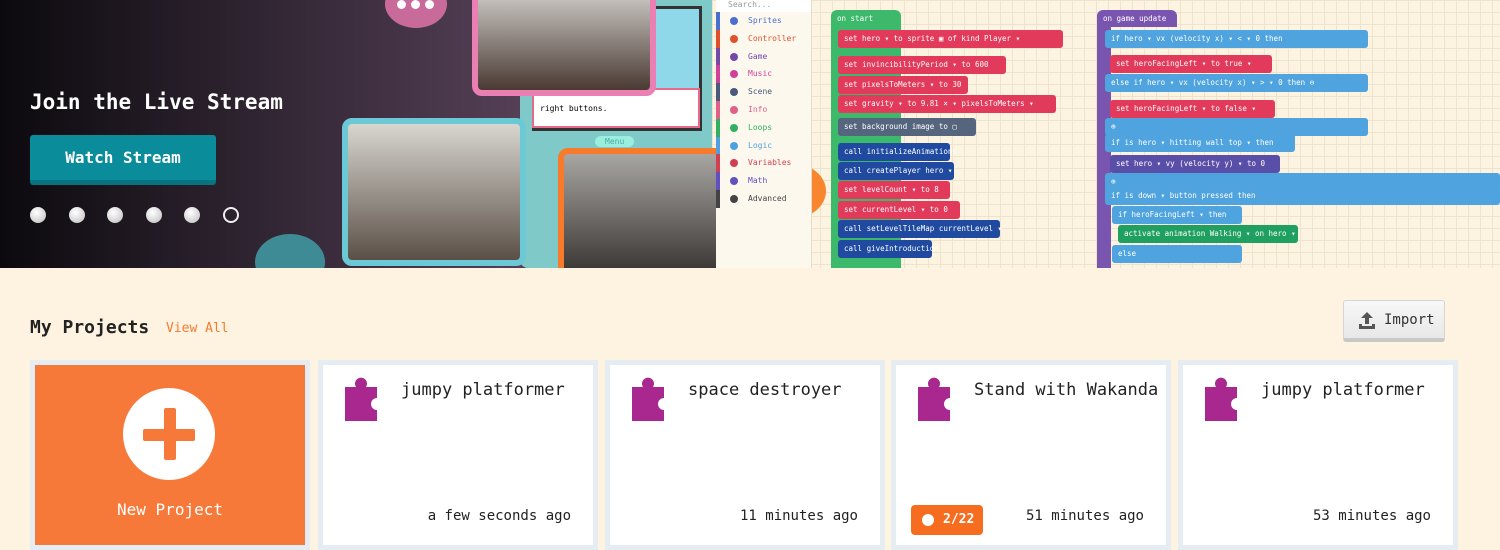 This screenshot has width=1500, height=550. I want to click on code-block: set invincibilityPeriod ▾ to 600, so click(922, 65).